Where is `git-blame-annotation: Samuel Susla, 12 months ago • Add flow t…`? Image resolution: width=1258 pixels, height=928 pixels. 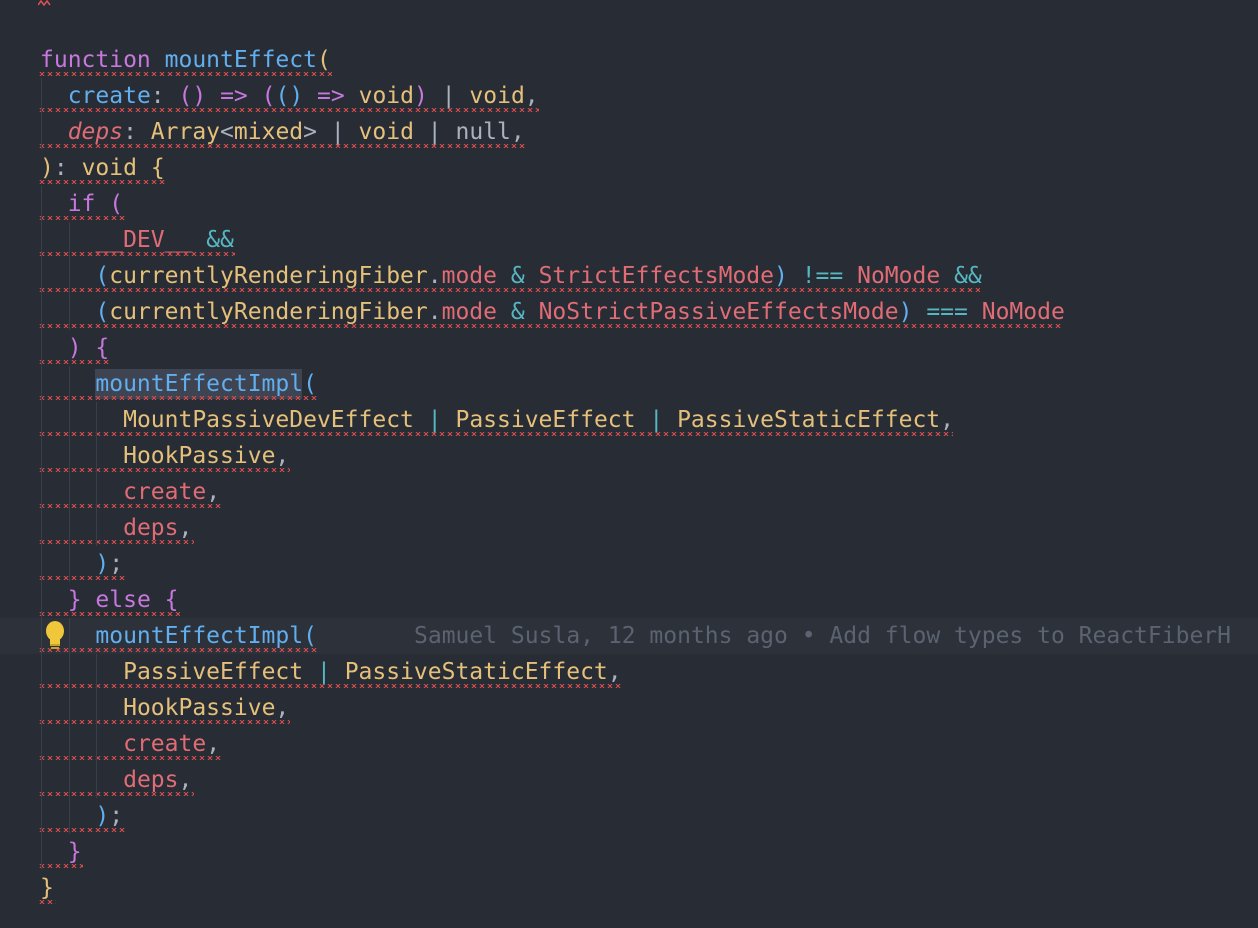 git-blame-annotation: Samuel Susla, 12 months ago • Add flow t… is located at coordinates (822, 636).